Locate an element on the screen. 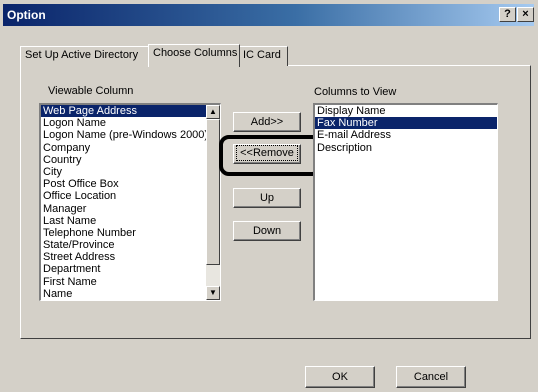  cancel-button: Cancel is located at coordinates (431, 377).